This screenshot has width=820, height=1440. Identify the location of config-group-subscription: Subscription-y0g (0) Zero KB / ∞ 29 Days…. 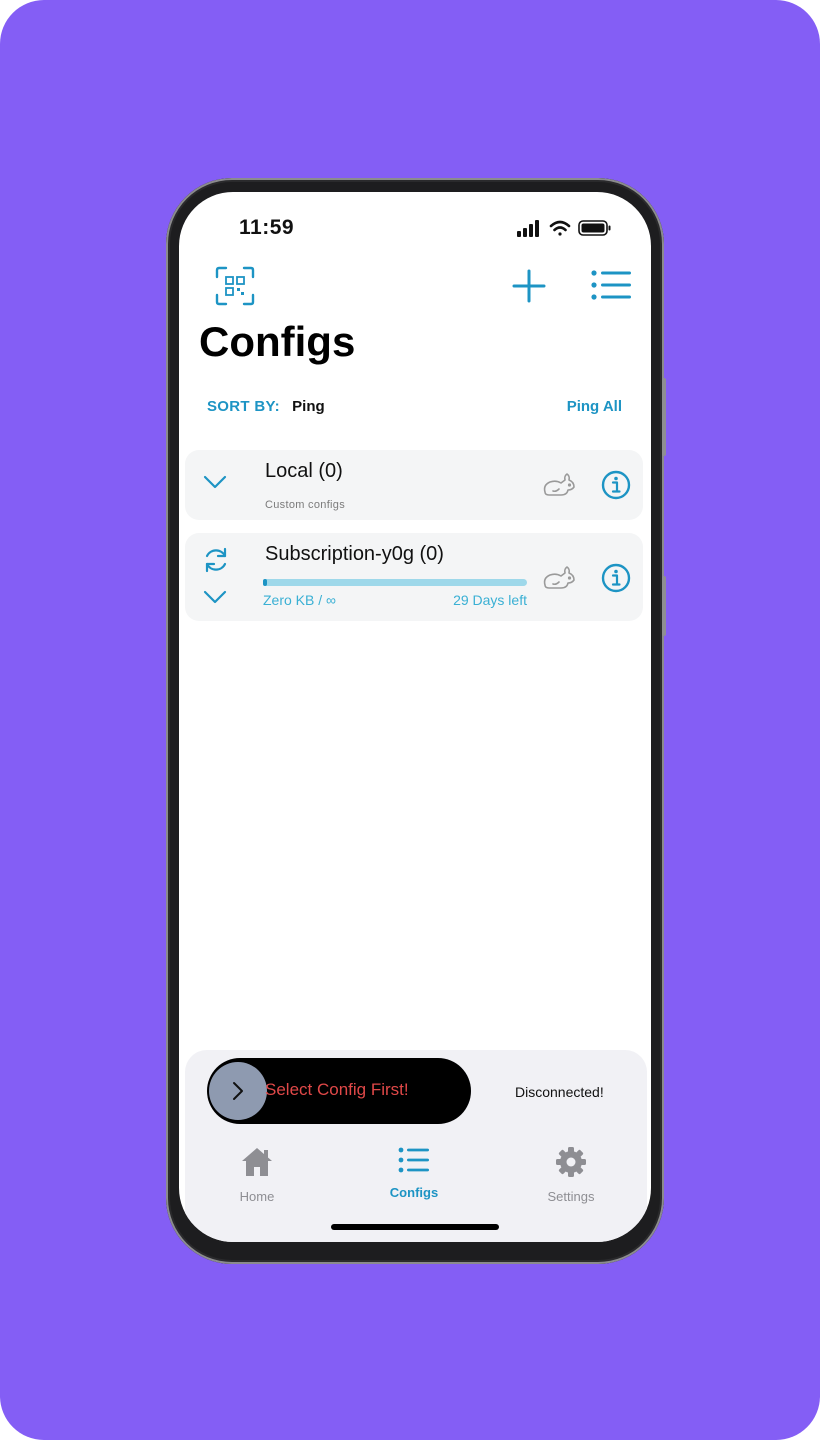
(414, 577).